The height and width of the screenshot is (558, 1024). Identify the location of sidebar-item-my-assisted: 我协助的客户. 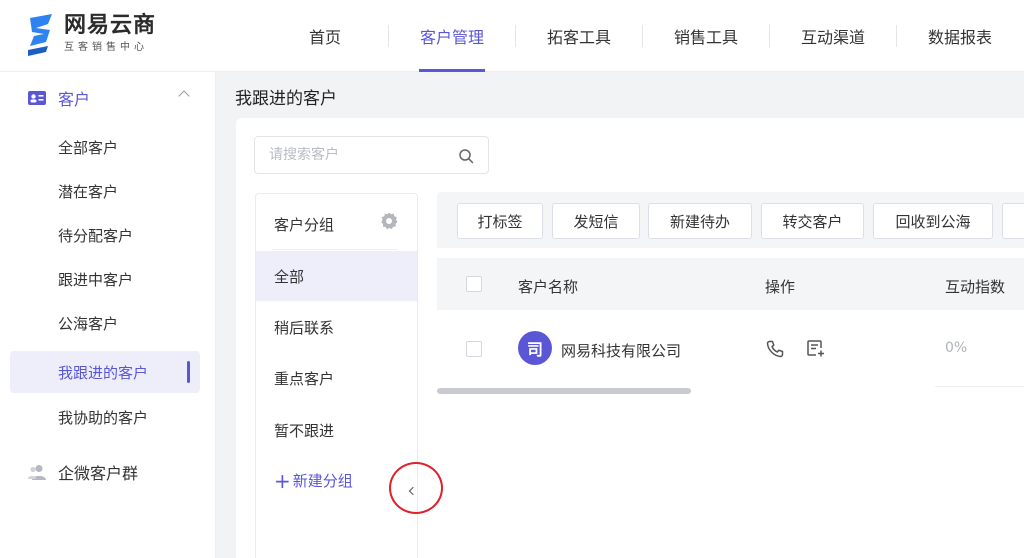
(105, 417).